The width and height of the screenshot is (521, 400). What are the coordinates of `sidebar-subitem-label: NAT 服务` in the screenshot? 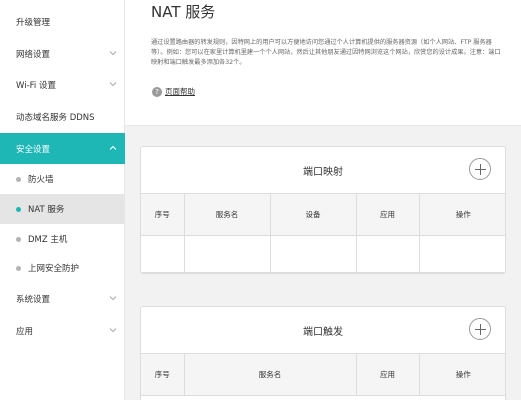 It's located at (46, 210).